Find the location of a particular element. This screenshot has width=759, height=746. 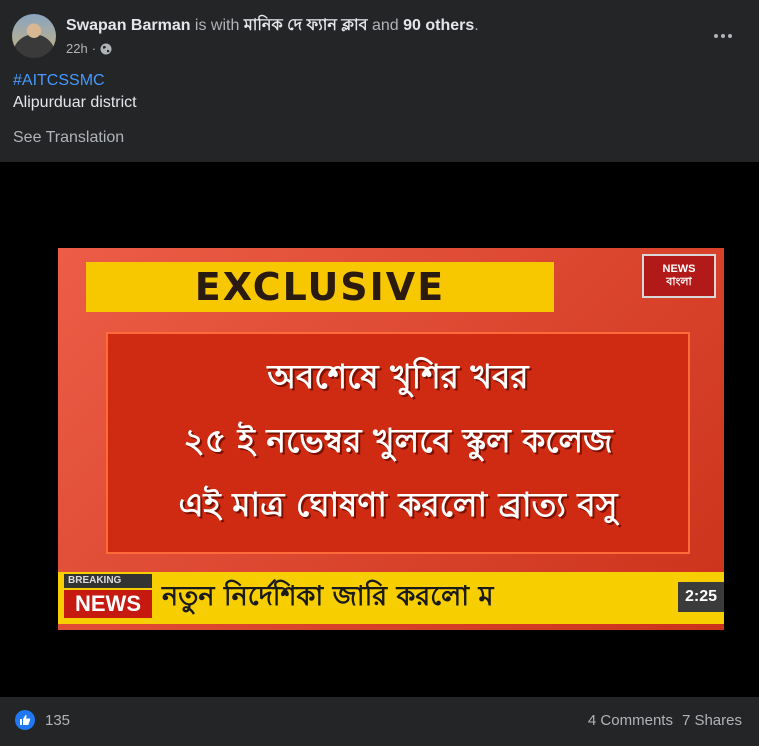

reaction-count: 135 is located at coordinates (57, 720).